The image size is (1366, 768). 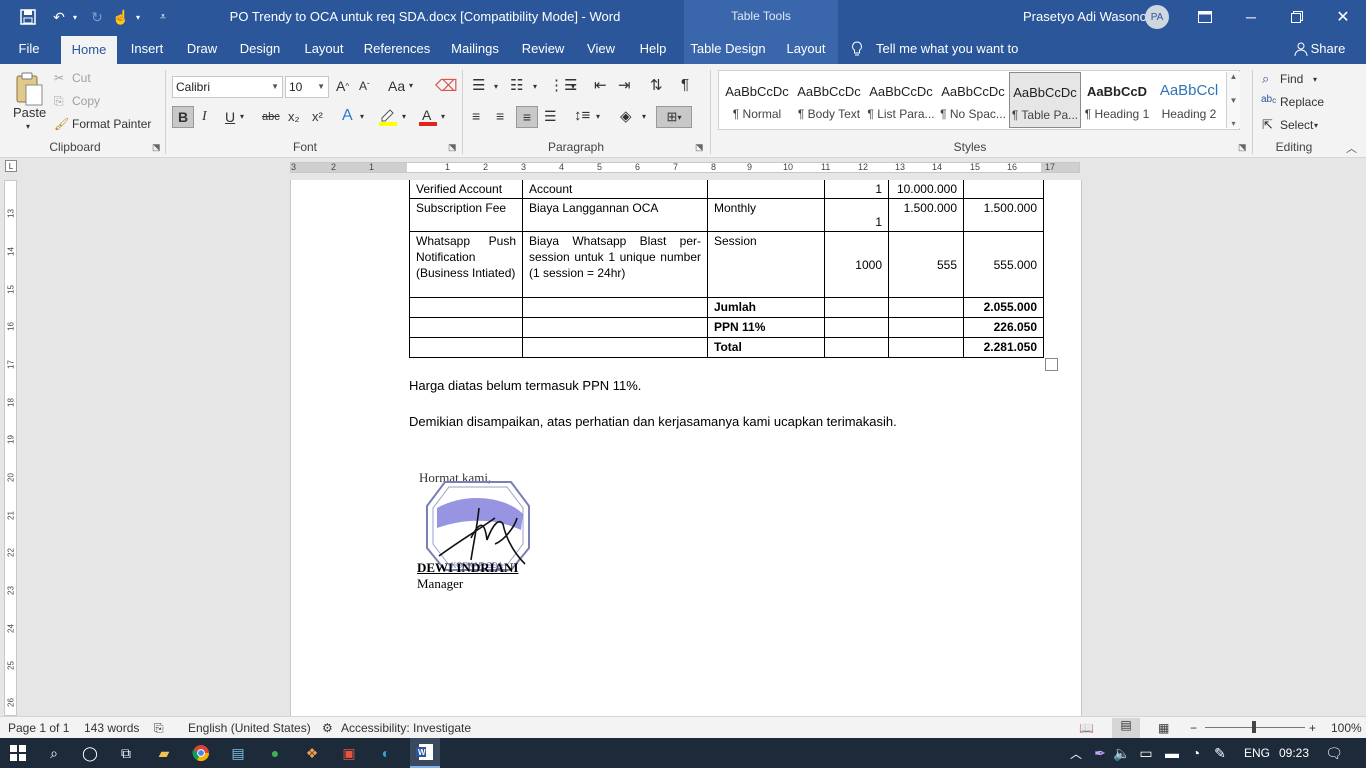 What do you see at coordinates (386, 753) in the screenshot?
I see `edge-icon: ◐` at bounding box center [386, 753].